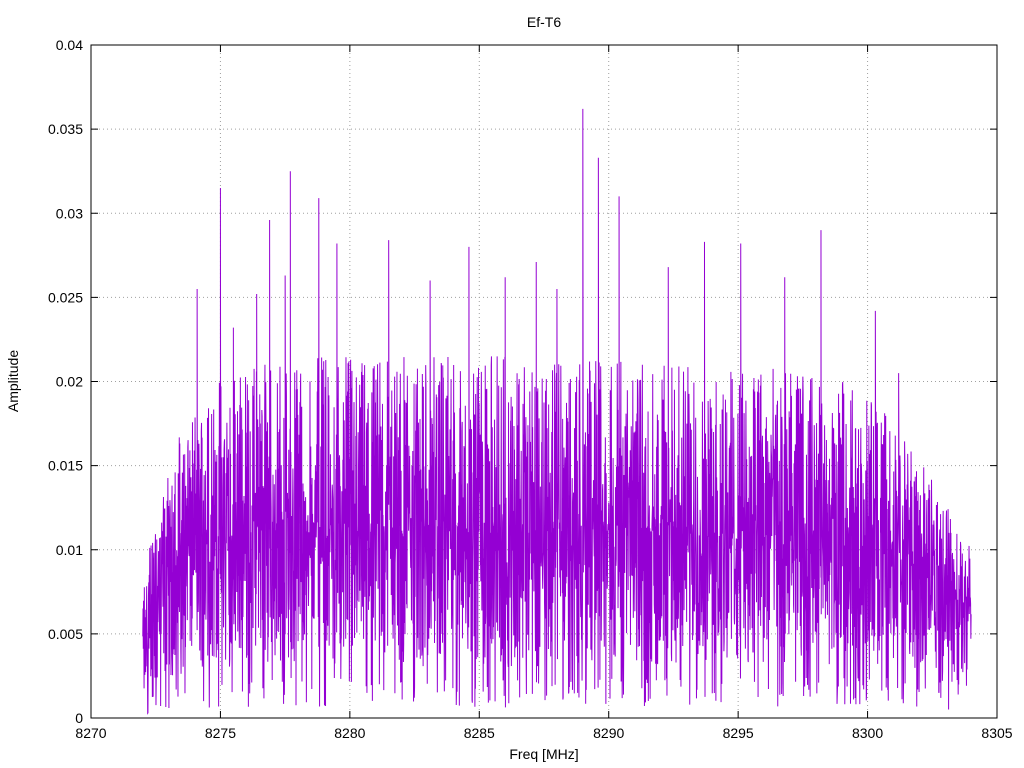 Image resolution: width=1024 pixels, height=768 pixels. I want to click on x-axis-label: Freq [MHz], so click(543, 754).